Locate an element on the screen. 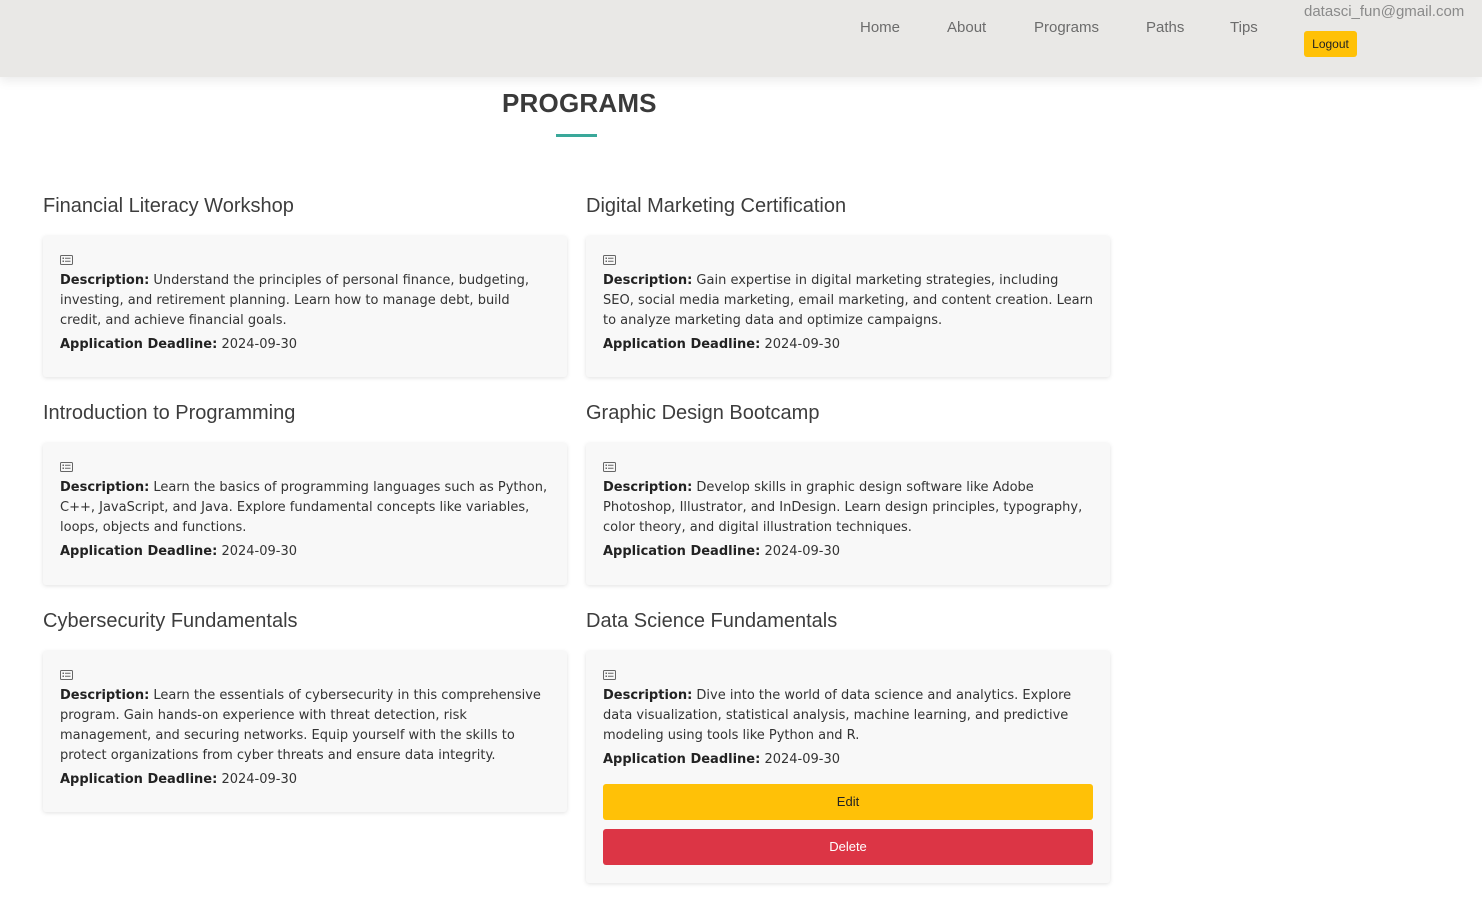 The height and width of the screenshot is (901, 1482). program-title: Cybersecurity Fundamentals is located at coordinates (170, 621).